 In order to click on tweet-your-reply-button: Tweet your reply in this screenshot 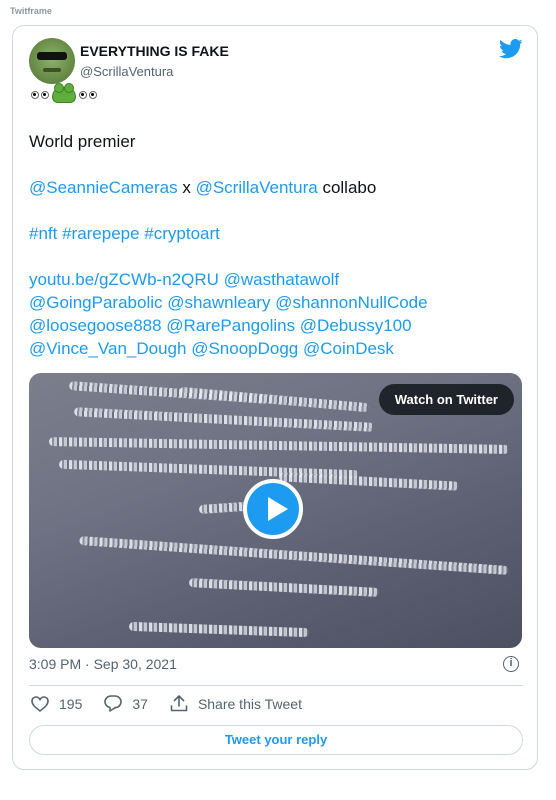, I will do `click(276, 740)`.